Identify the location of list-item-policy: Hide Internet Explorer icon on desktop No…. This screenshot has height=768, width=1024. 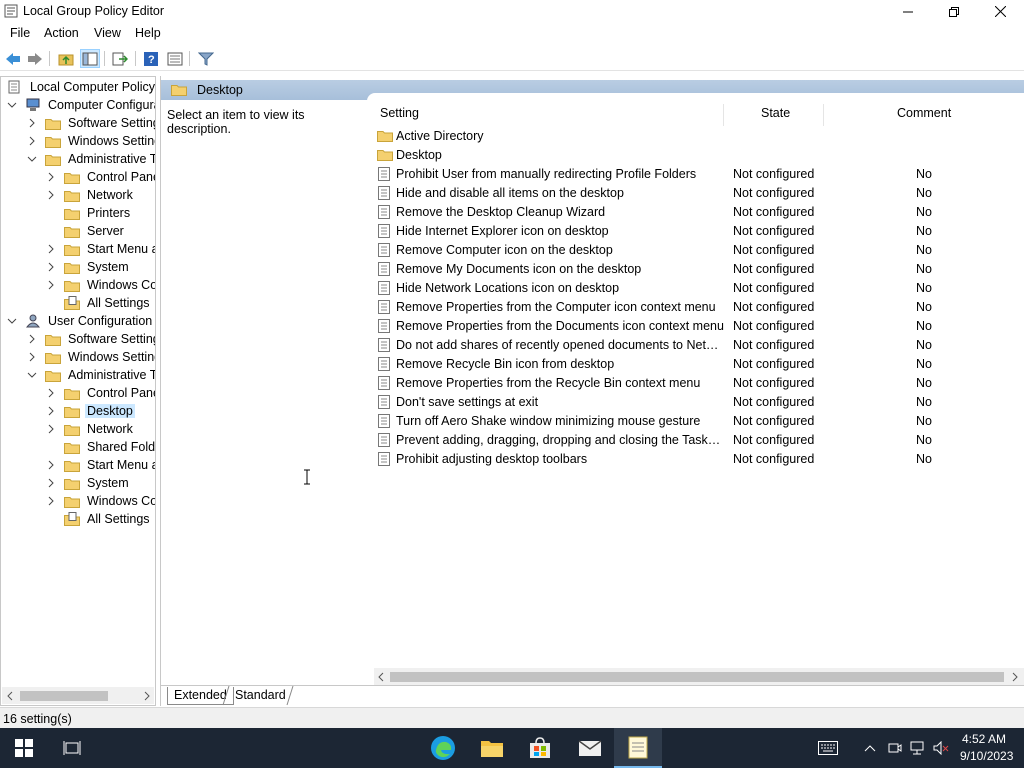
(697, 231).